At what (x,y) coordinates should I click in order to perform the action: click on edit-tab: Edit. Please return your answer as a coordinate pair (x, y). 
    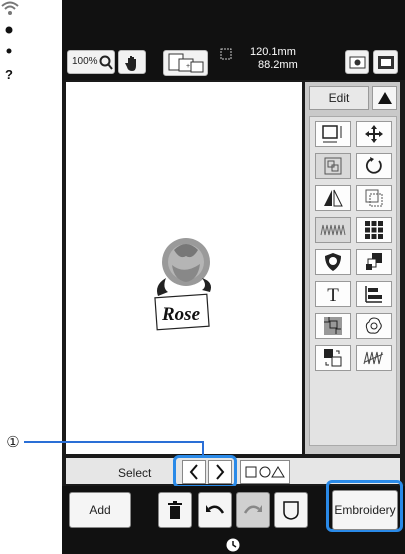
    Looking at the image, I should click on (339, 98).